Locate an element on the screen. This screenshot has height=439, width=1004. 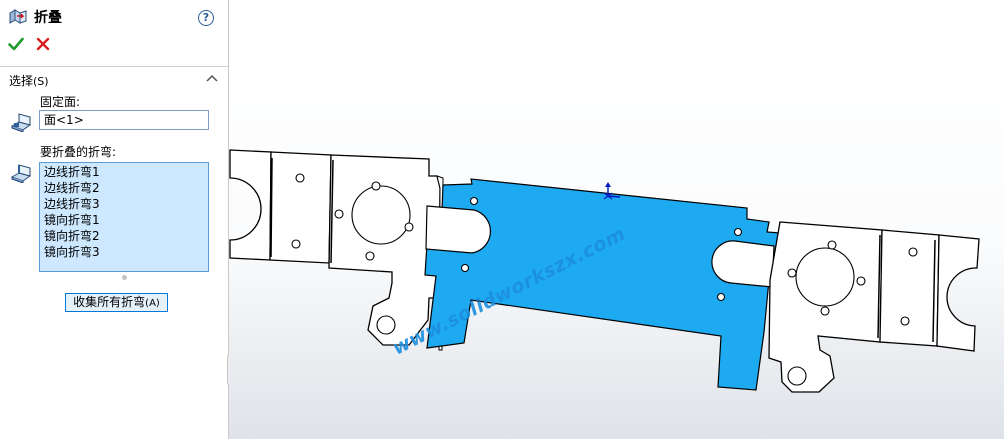
list-item: 边线折弯1 is located at coordinates (124, 172).